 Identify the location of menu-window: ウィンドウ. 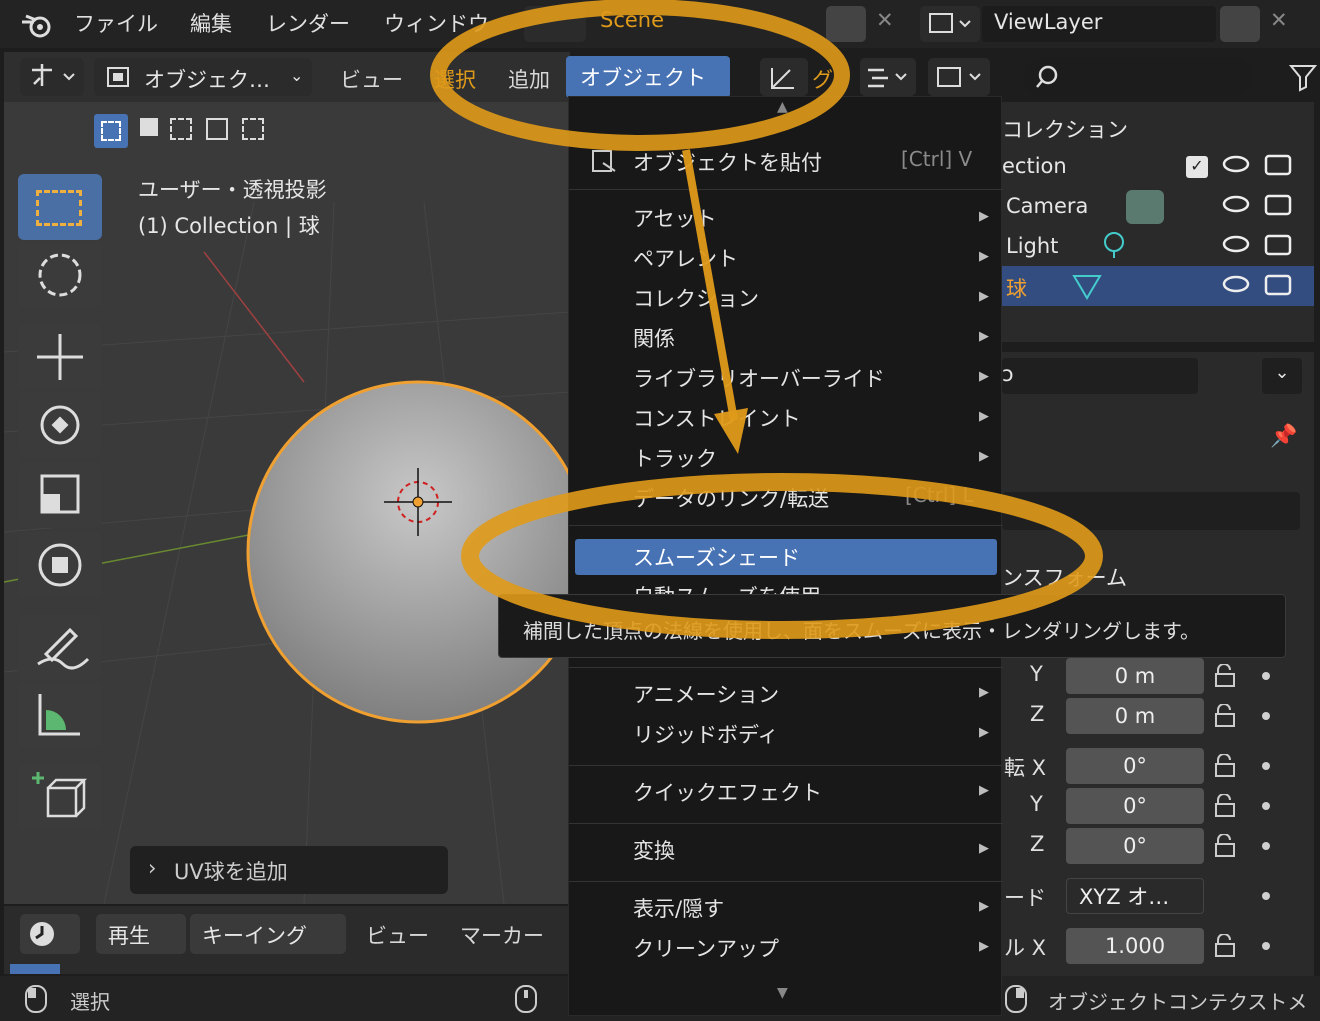
(436, 23).